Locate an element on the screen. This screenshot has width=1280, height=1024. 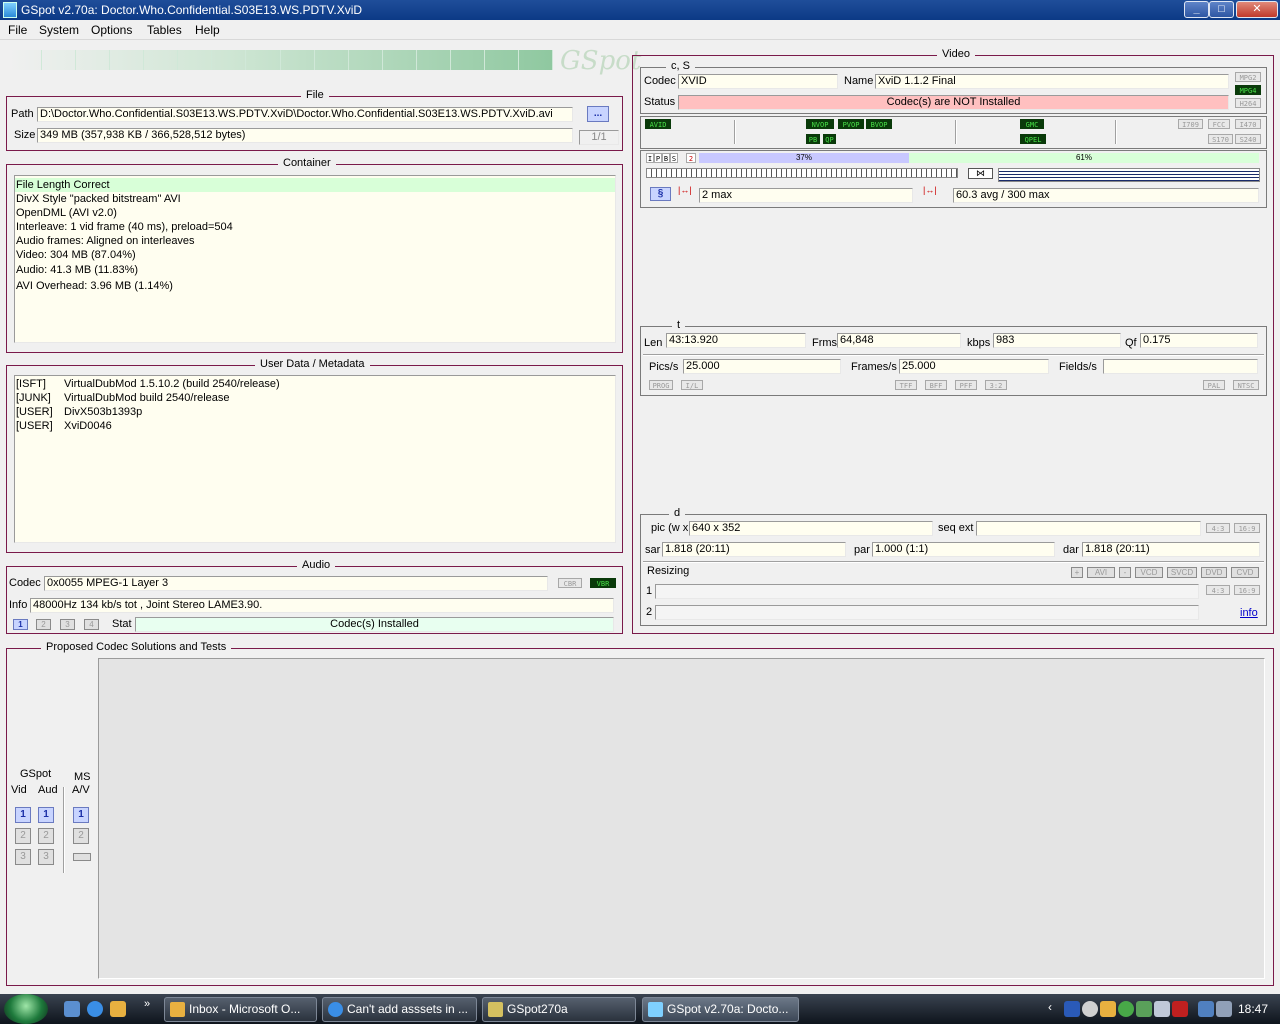
resize-svcd-button: SVCD is located at coordinates (1182, 572).